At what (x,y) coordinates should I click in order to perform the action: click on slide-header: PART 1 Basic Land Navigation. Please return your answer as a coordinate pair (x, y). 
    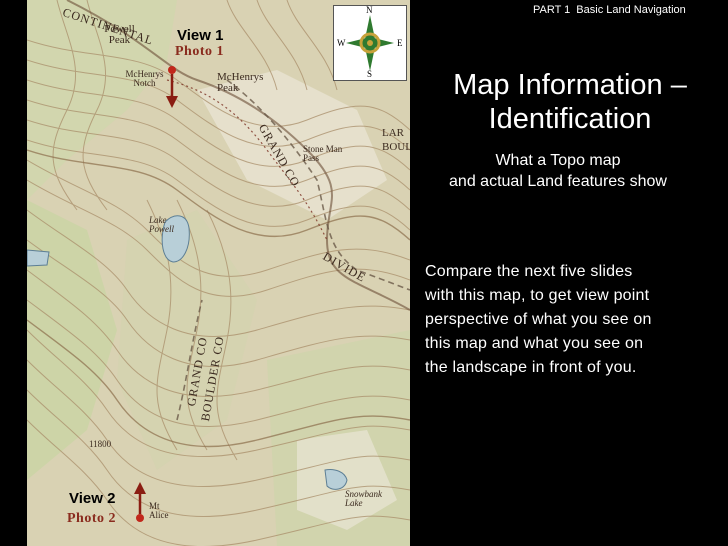
    Looking at the image, I should click on (609, 10).